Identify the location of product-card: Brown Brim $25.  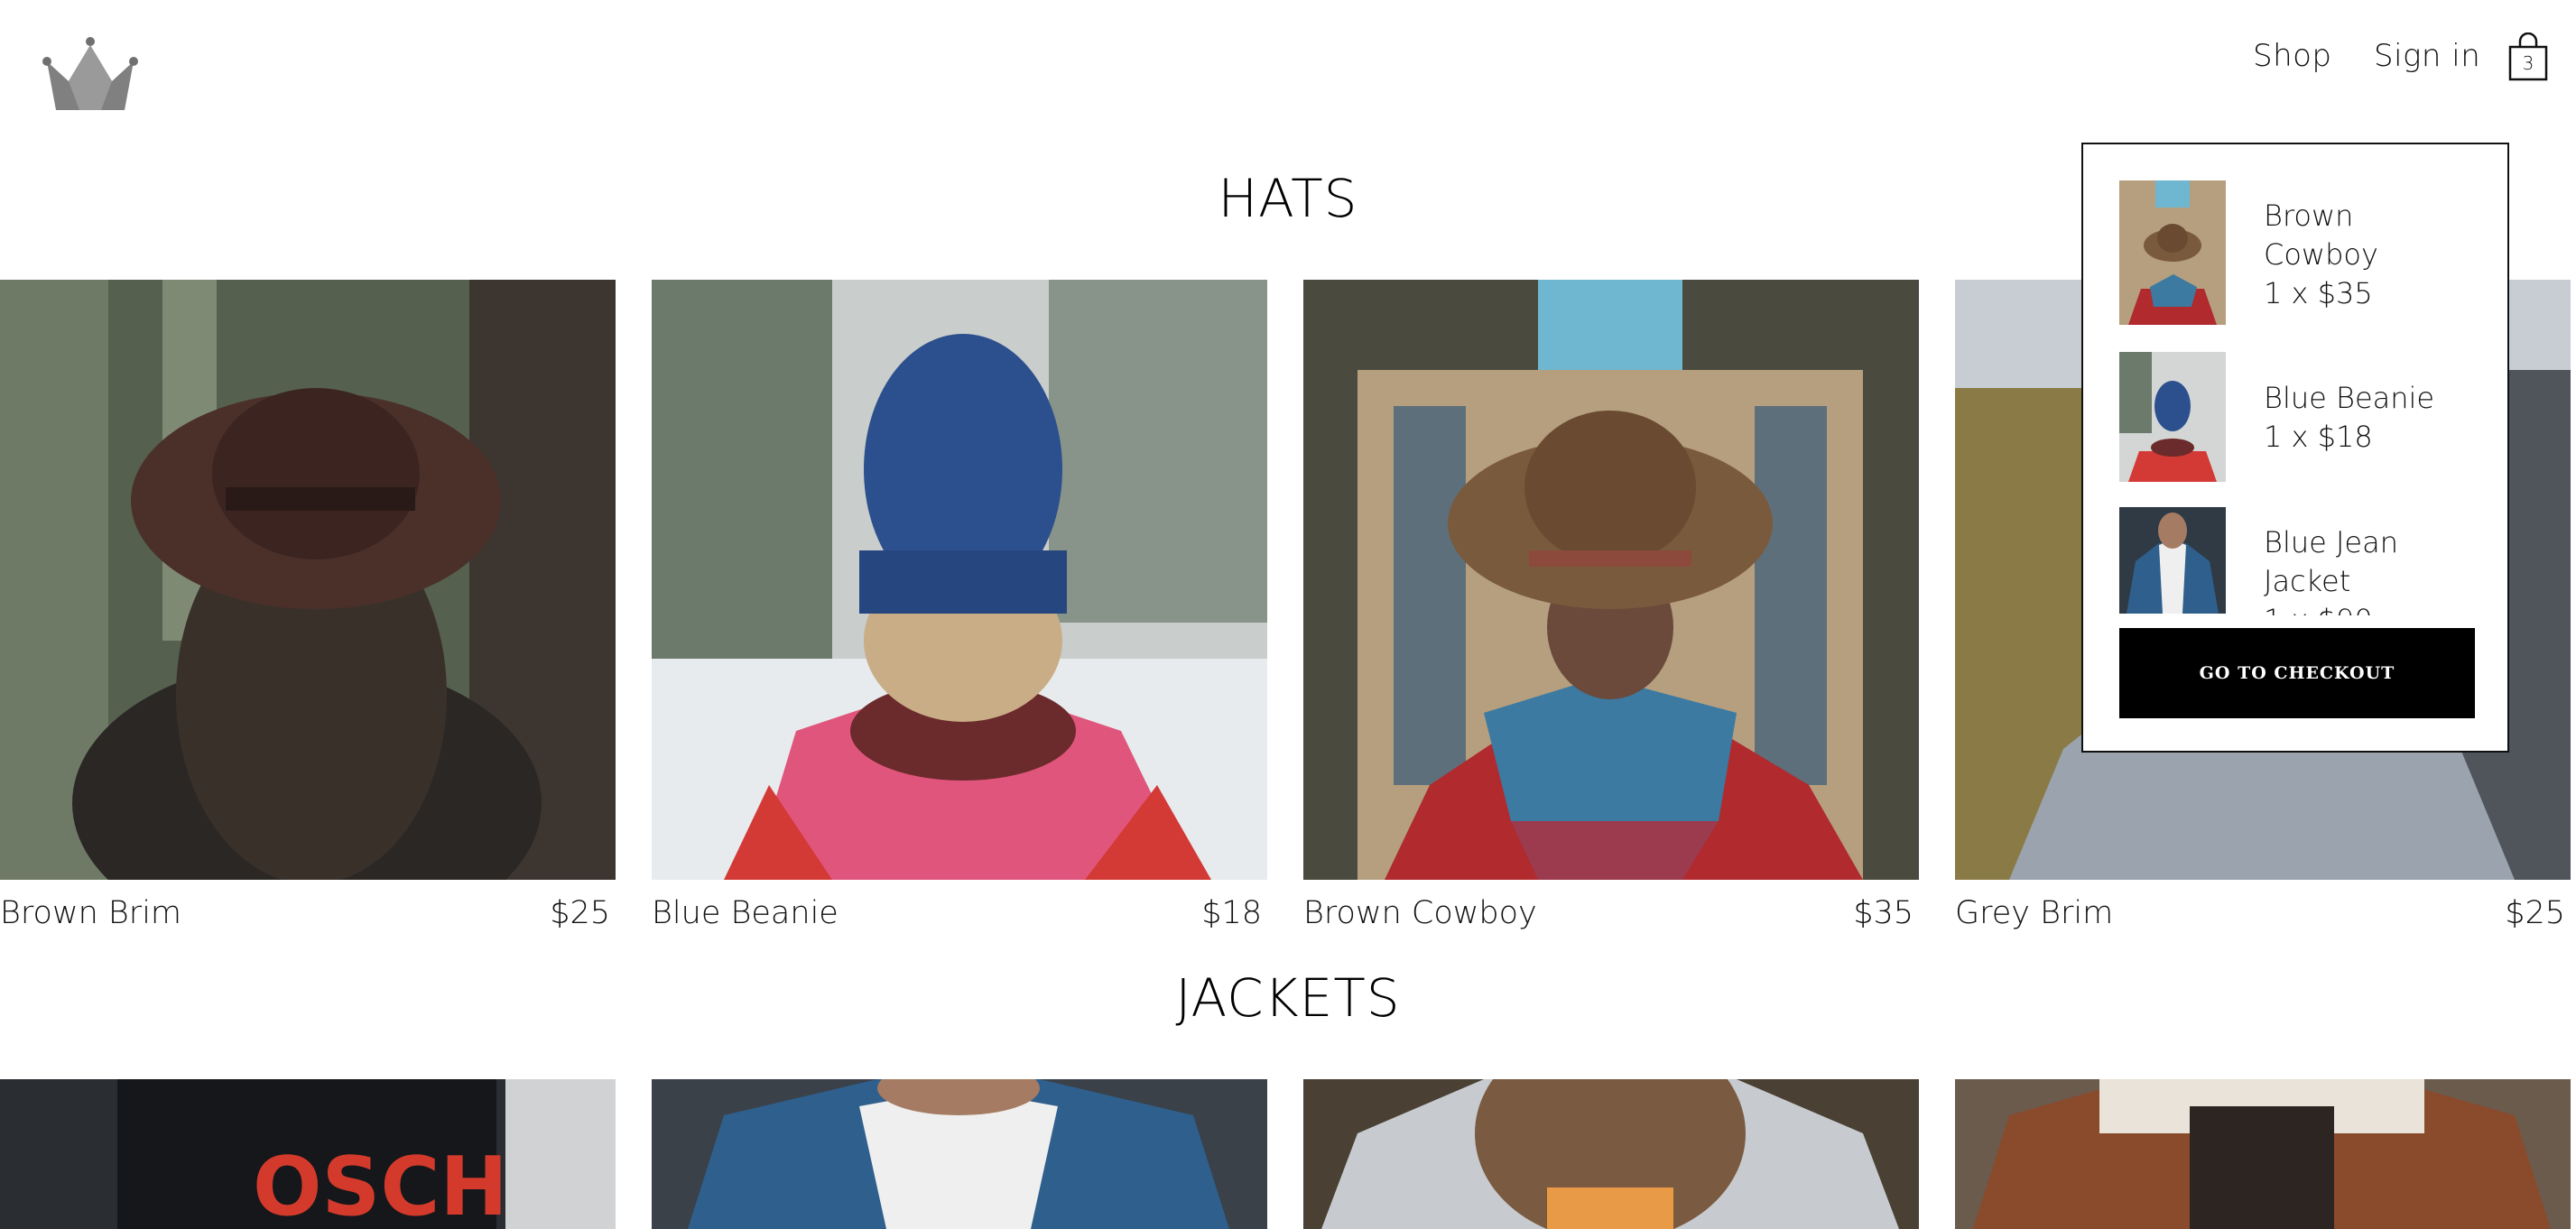
(308, 613).